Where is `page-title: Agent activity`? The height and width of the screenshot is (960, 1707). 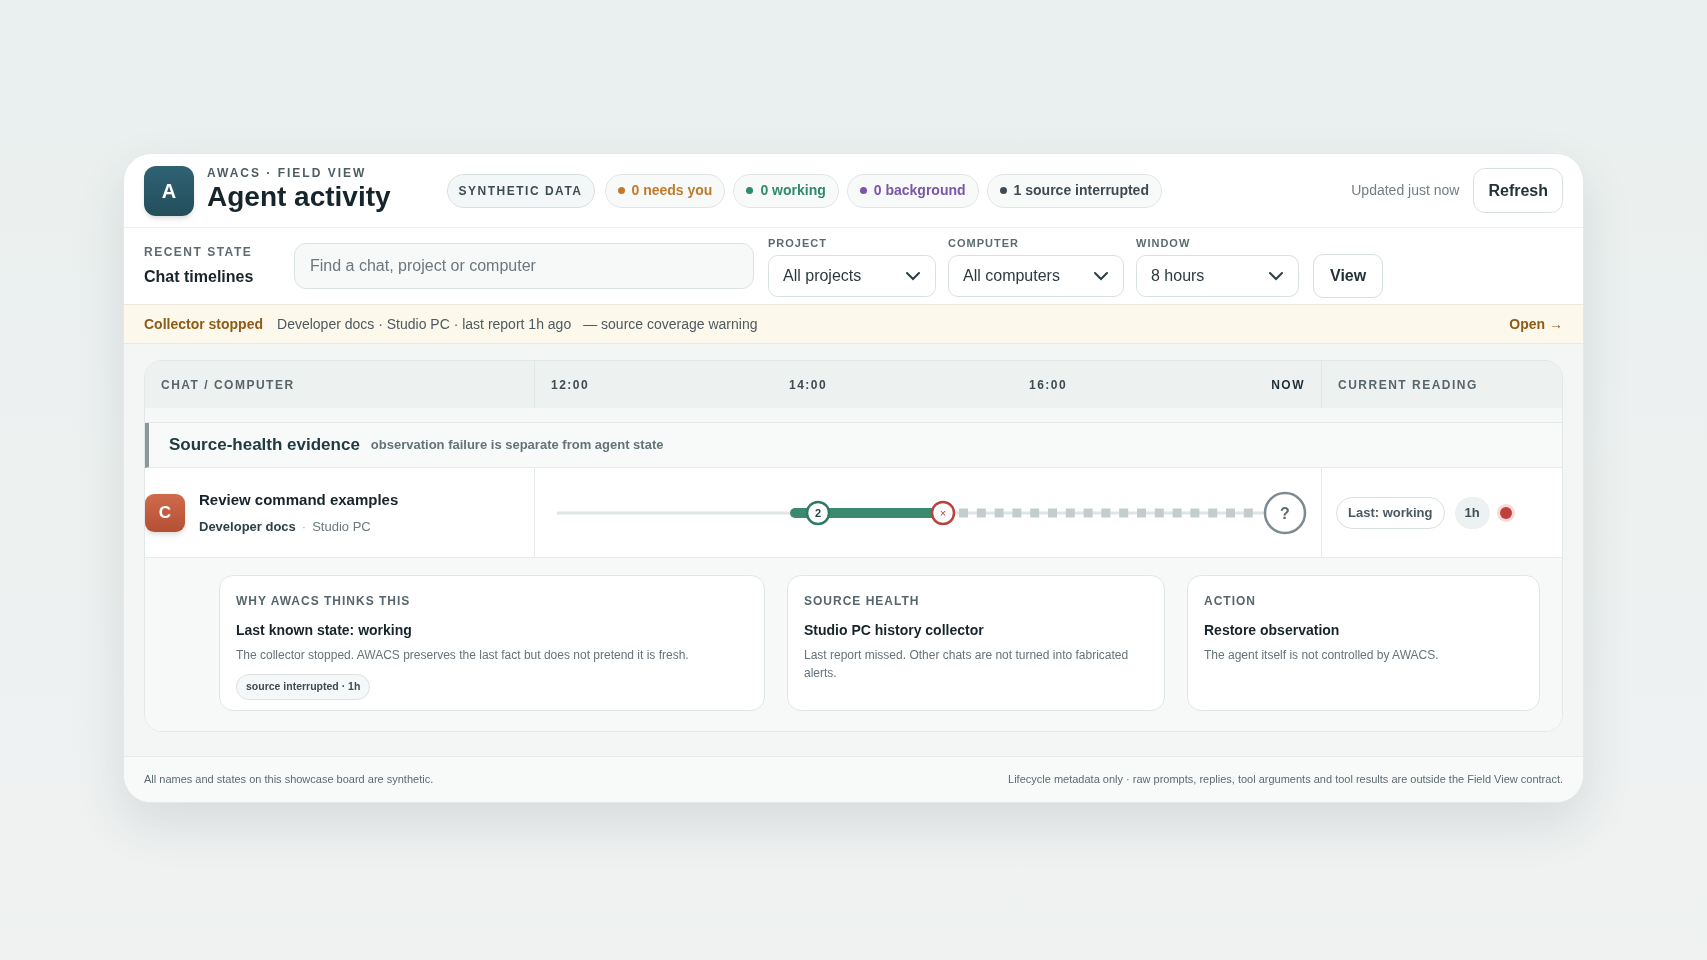
page-title: Agent activity is located at coordinates (299, 197).